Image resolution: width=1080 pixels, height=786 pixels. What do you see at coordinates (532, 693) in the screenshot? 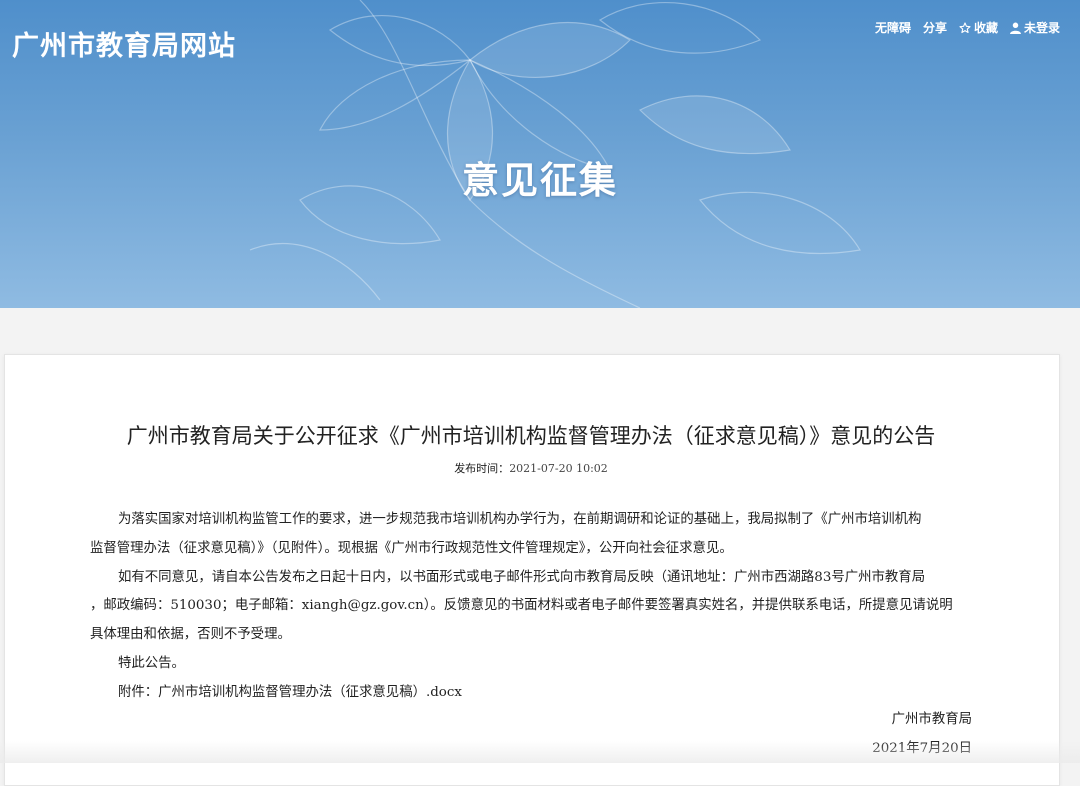
I see `attachment-line: 附件：广州市培训机构监督管理办法（征求意见稿）.docx` at bounding box center [532, 693].